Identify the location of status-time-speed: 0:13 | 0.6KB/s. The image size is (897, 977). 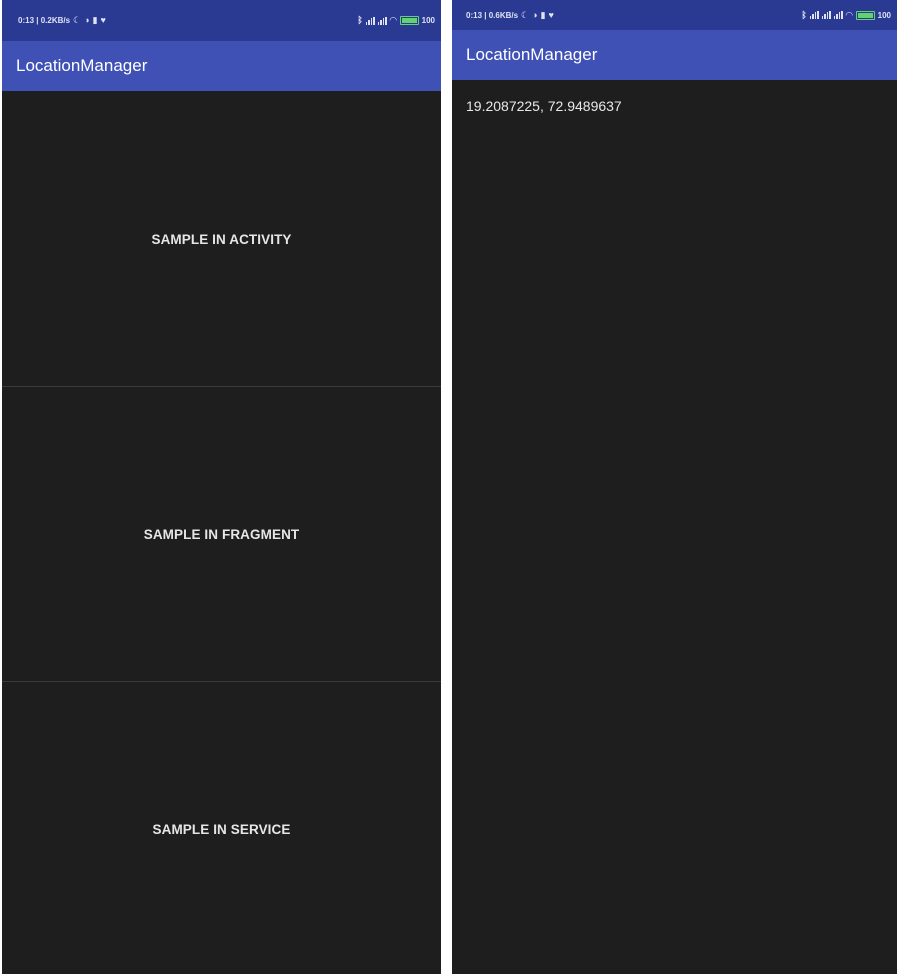
(492, 15).